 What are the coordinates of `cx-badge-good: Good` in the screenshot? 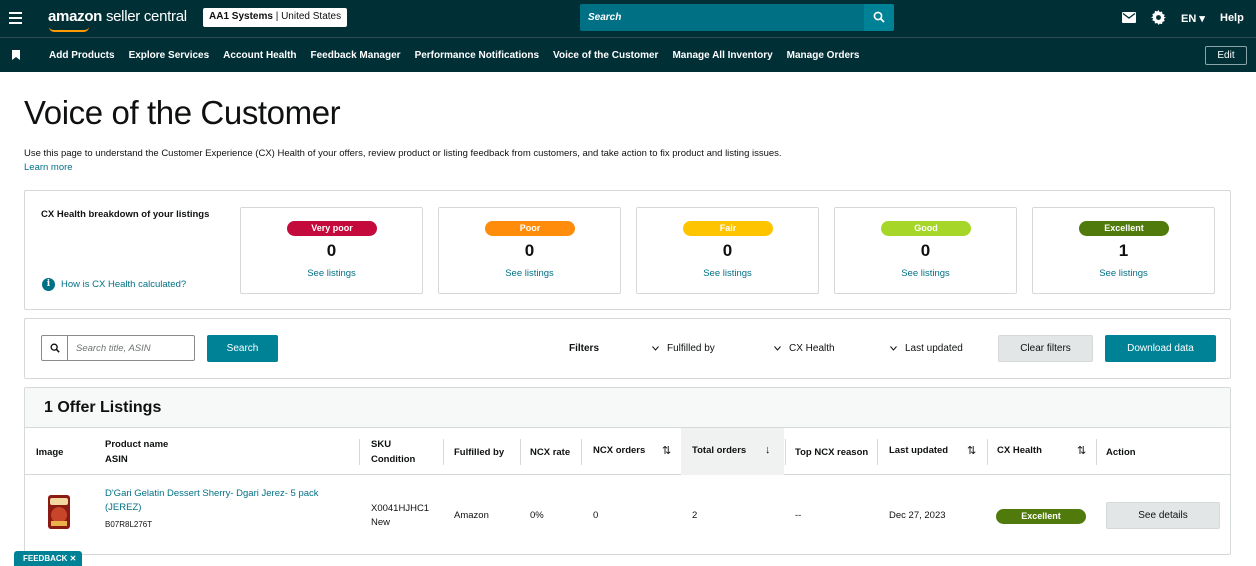 It's located at (926, 228).